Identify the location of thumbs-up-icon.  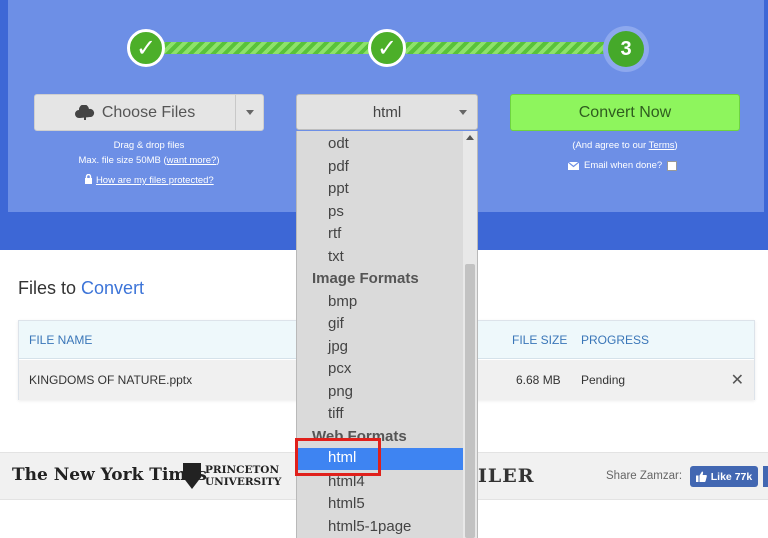
(701, 476).